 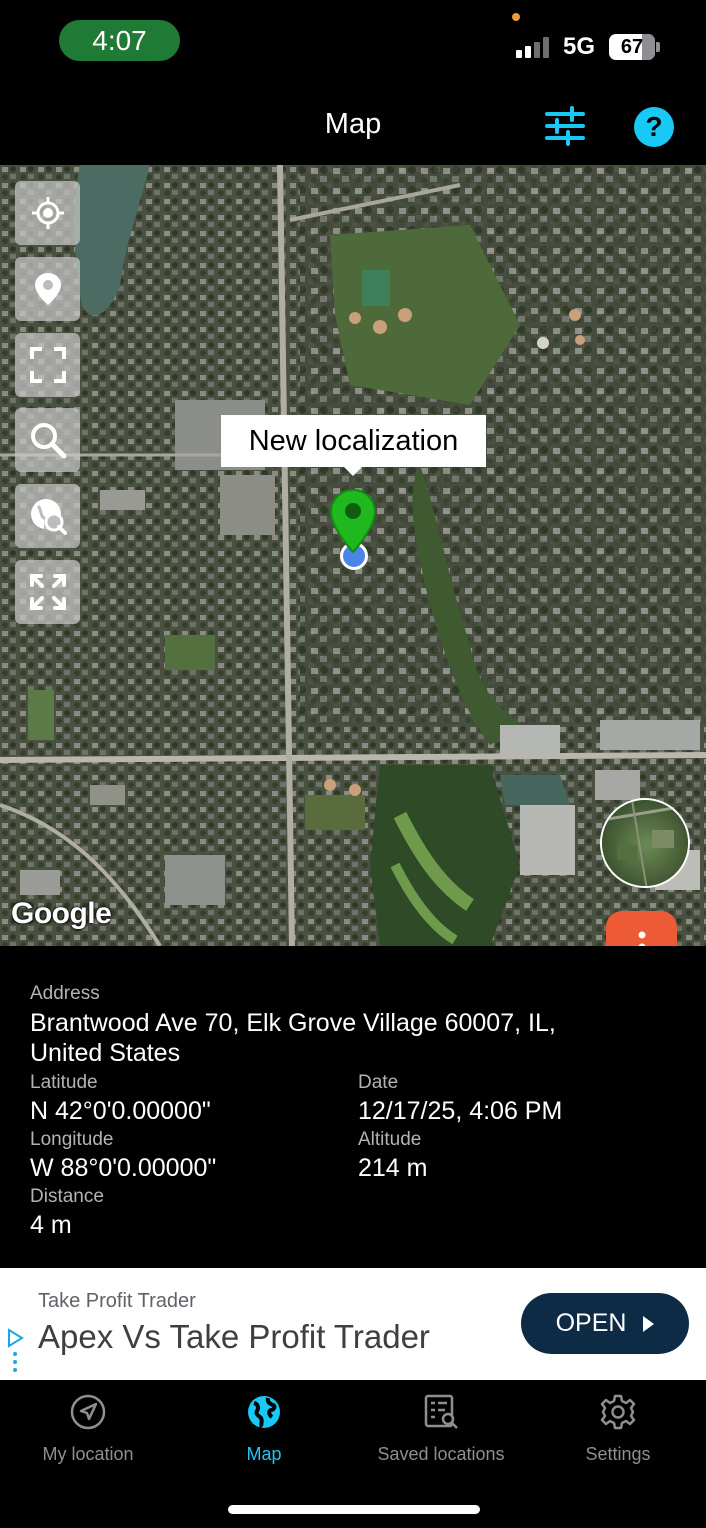 What do you see at coordinates (264, 1412) in the screenshot?
I see `globe-icon` at bounding box center [264, 1412].